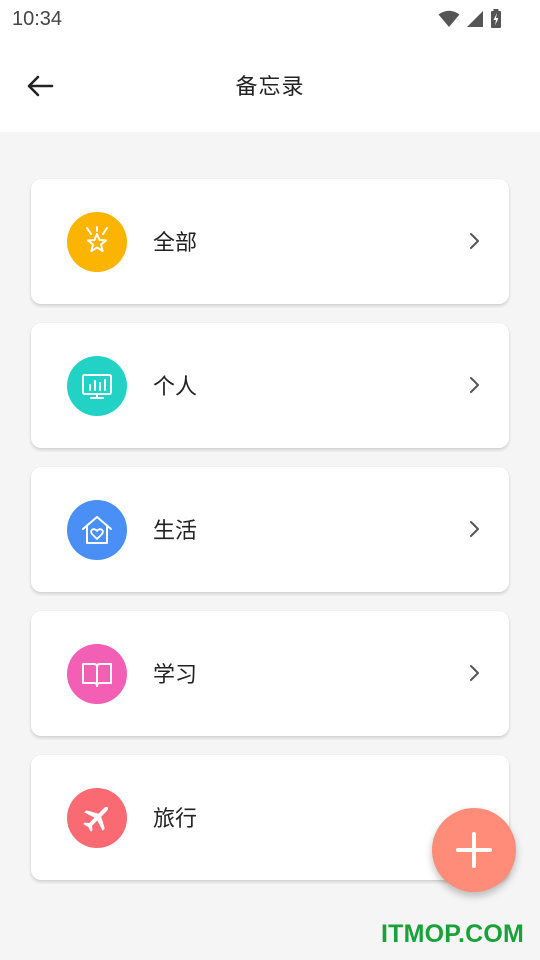 The height and width of the screenshot is (960, 540). What do you see at coordinates (270, 385) in the screenshot?
I see `category-item-personal: 个人` at bounding box center [270, 385].